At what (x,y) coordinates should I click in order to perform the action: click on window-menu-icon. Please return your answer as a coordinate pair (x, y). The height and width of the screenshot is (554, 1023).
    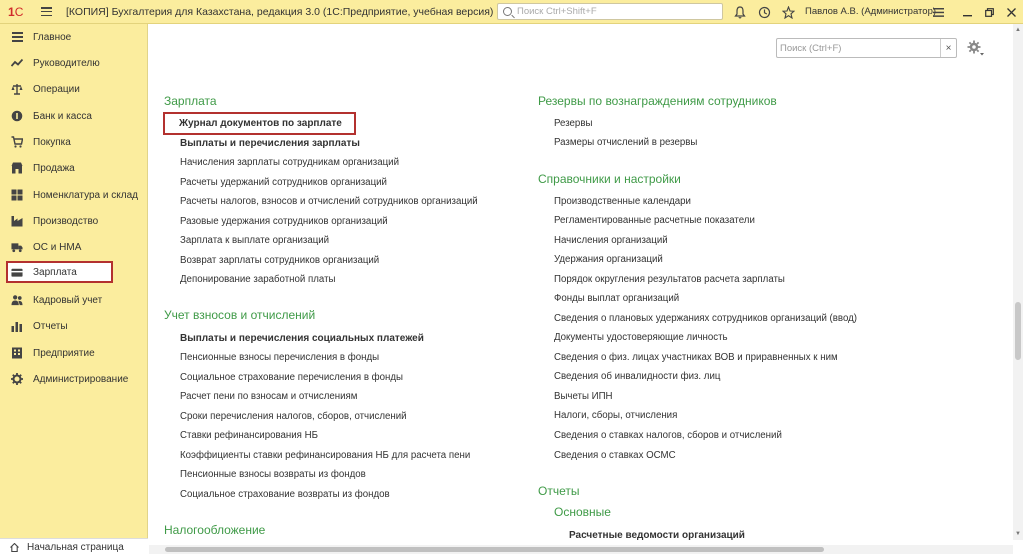
    Looking at the image, I should click on (938, 12).